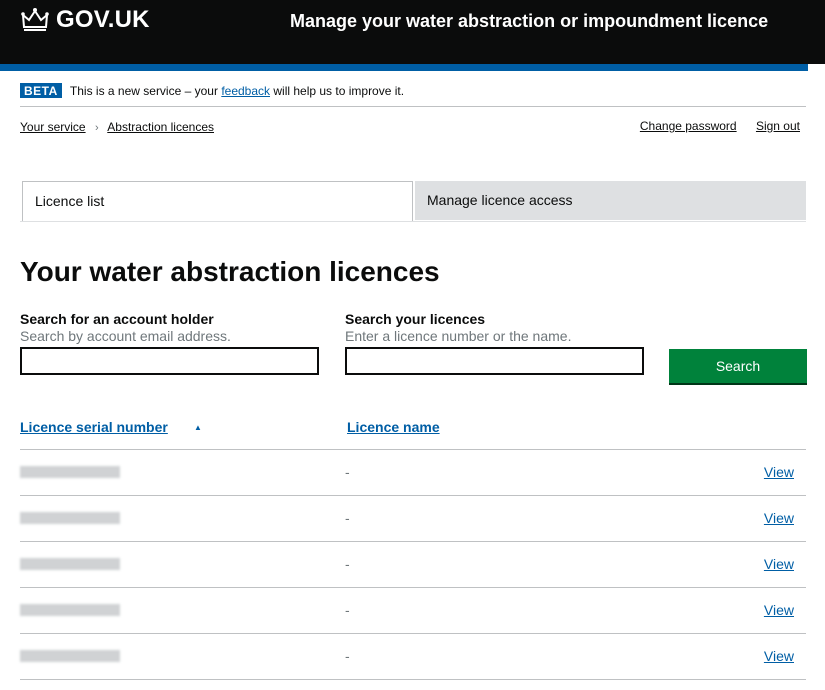 The height and width of the screenshot is (690, 825). Describe the element at coordinates (778, 126) in the screenshot. I see `sign-out-link: Sign out` at that location.